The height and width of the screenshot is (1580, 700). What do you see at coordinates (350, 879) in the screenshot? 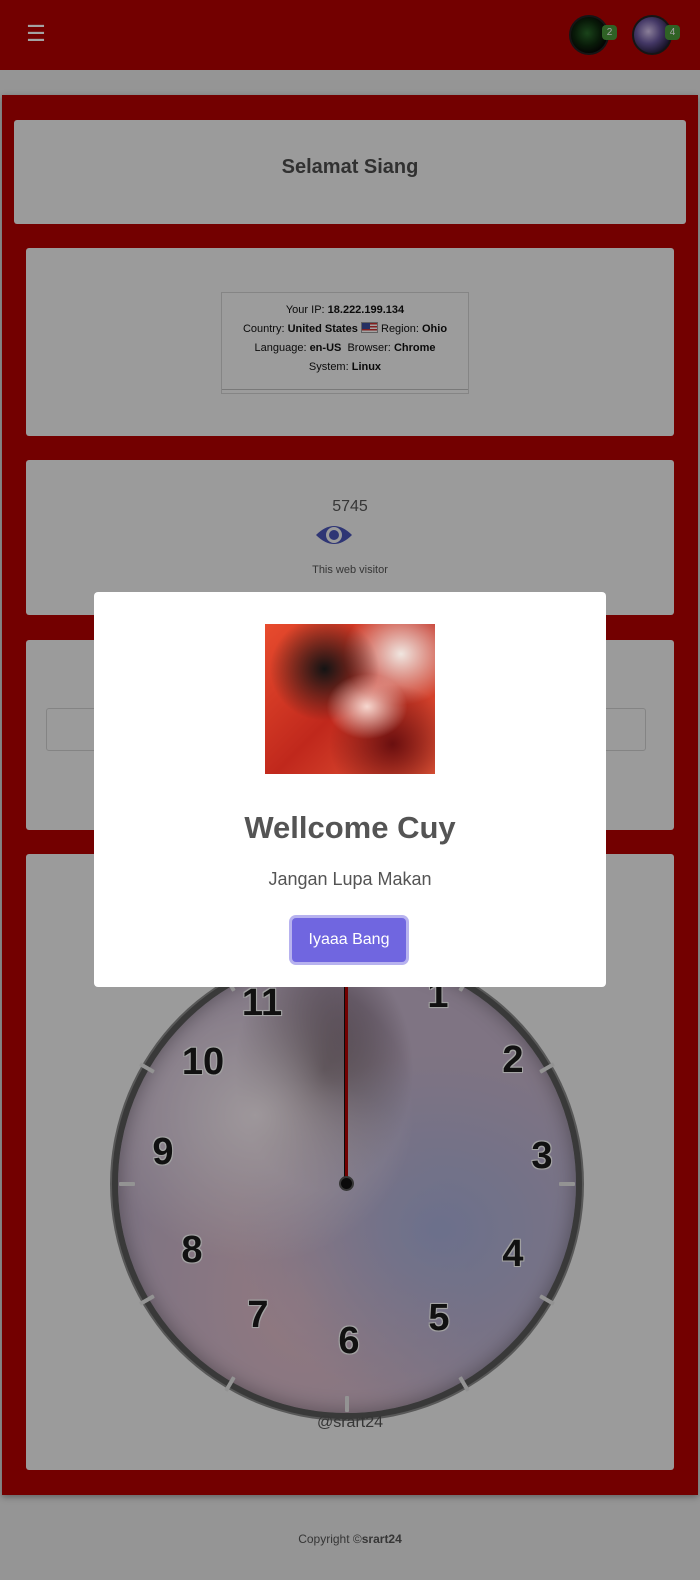
I see `modal-text: Jangan Lupa Makan` at bounding box center [350, 879].